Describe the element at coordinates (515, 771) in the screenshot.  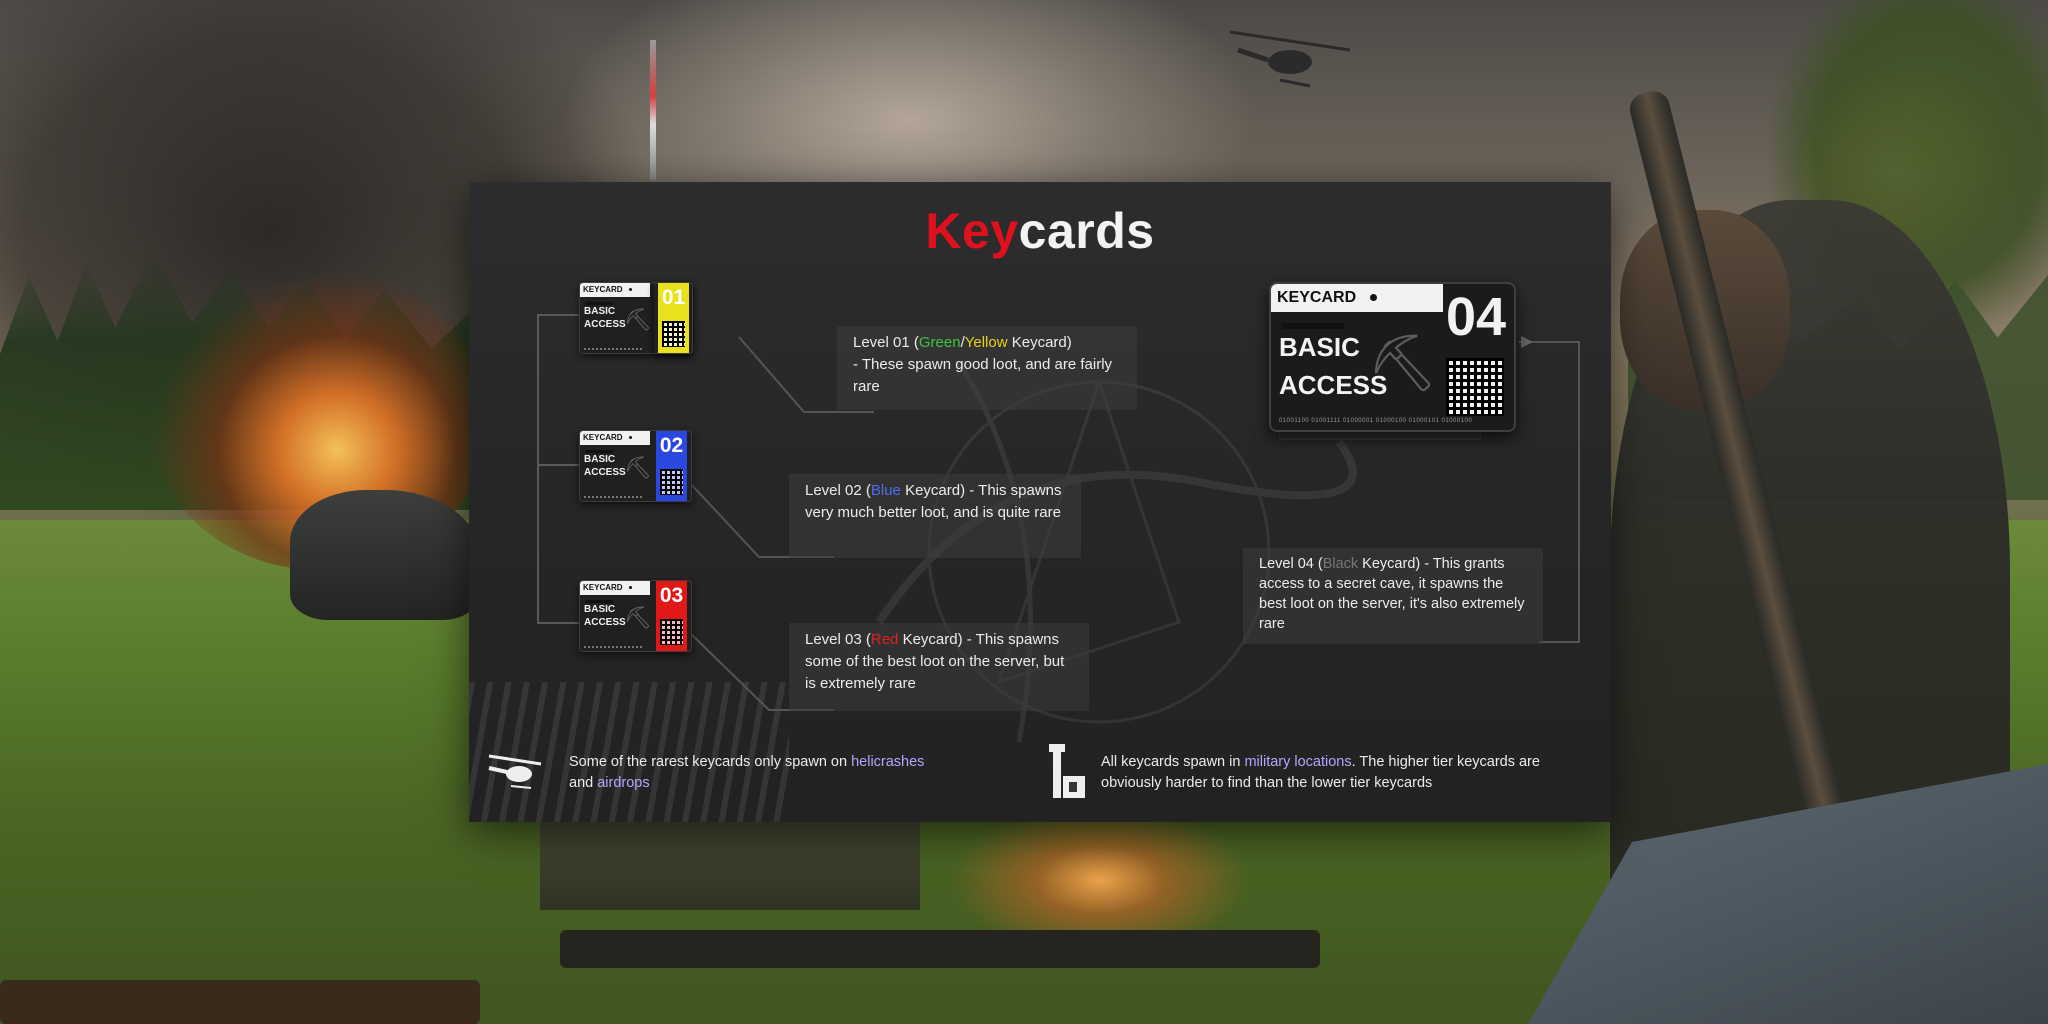
I see `helicopter-icon` at that location.